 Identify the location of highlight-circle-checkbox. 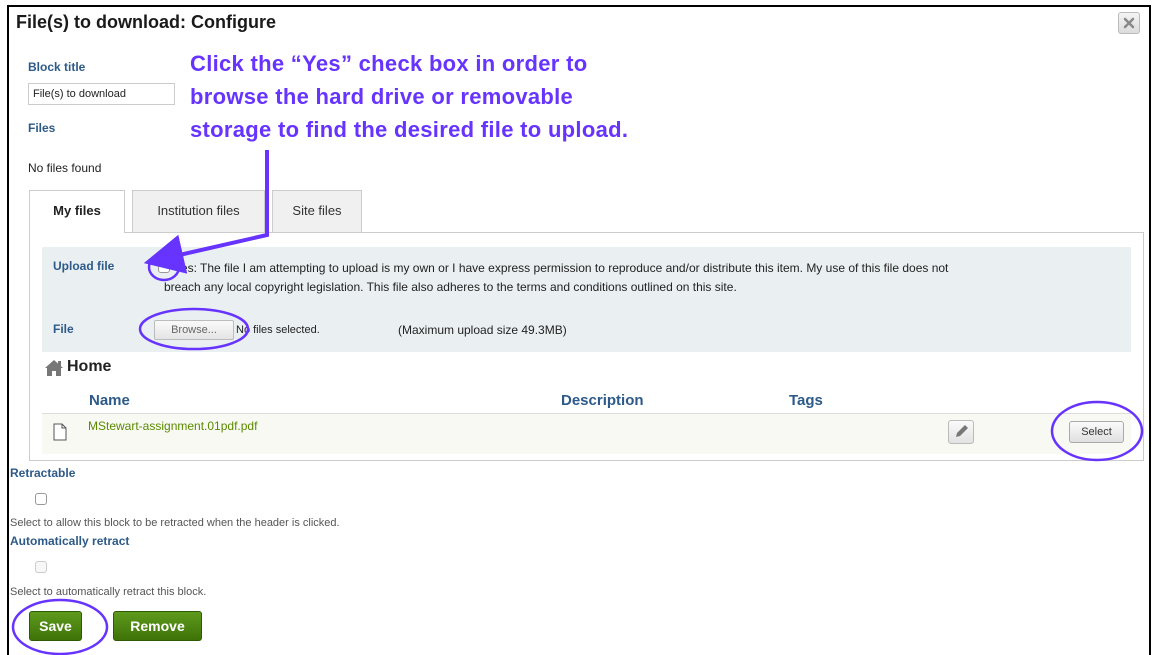
(164, 267).